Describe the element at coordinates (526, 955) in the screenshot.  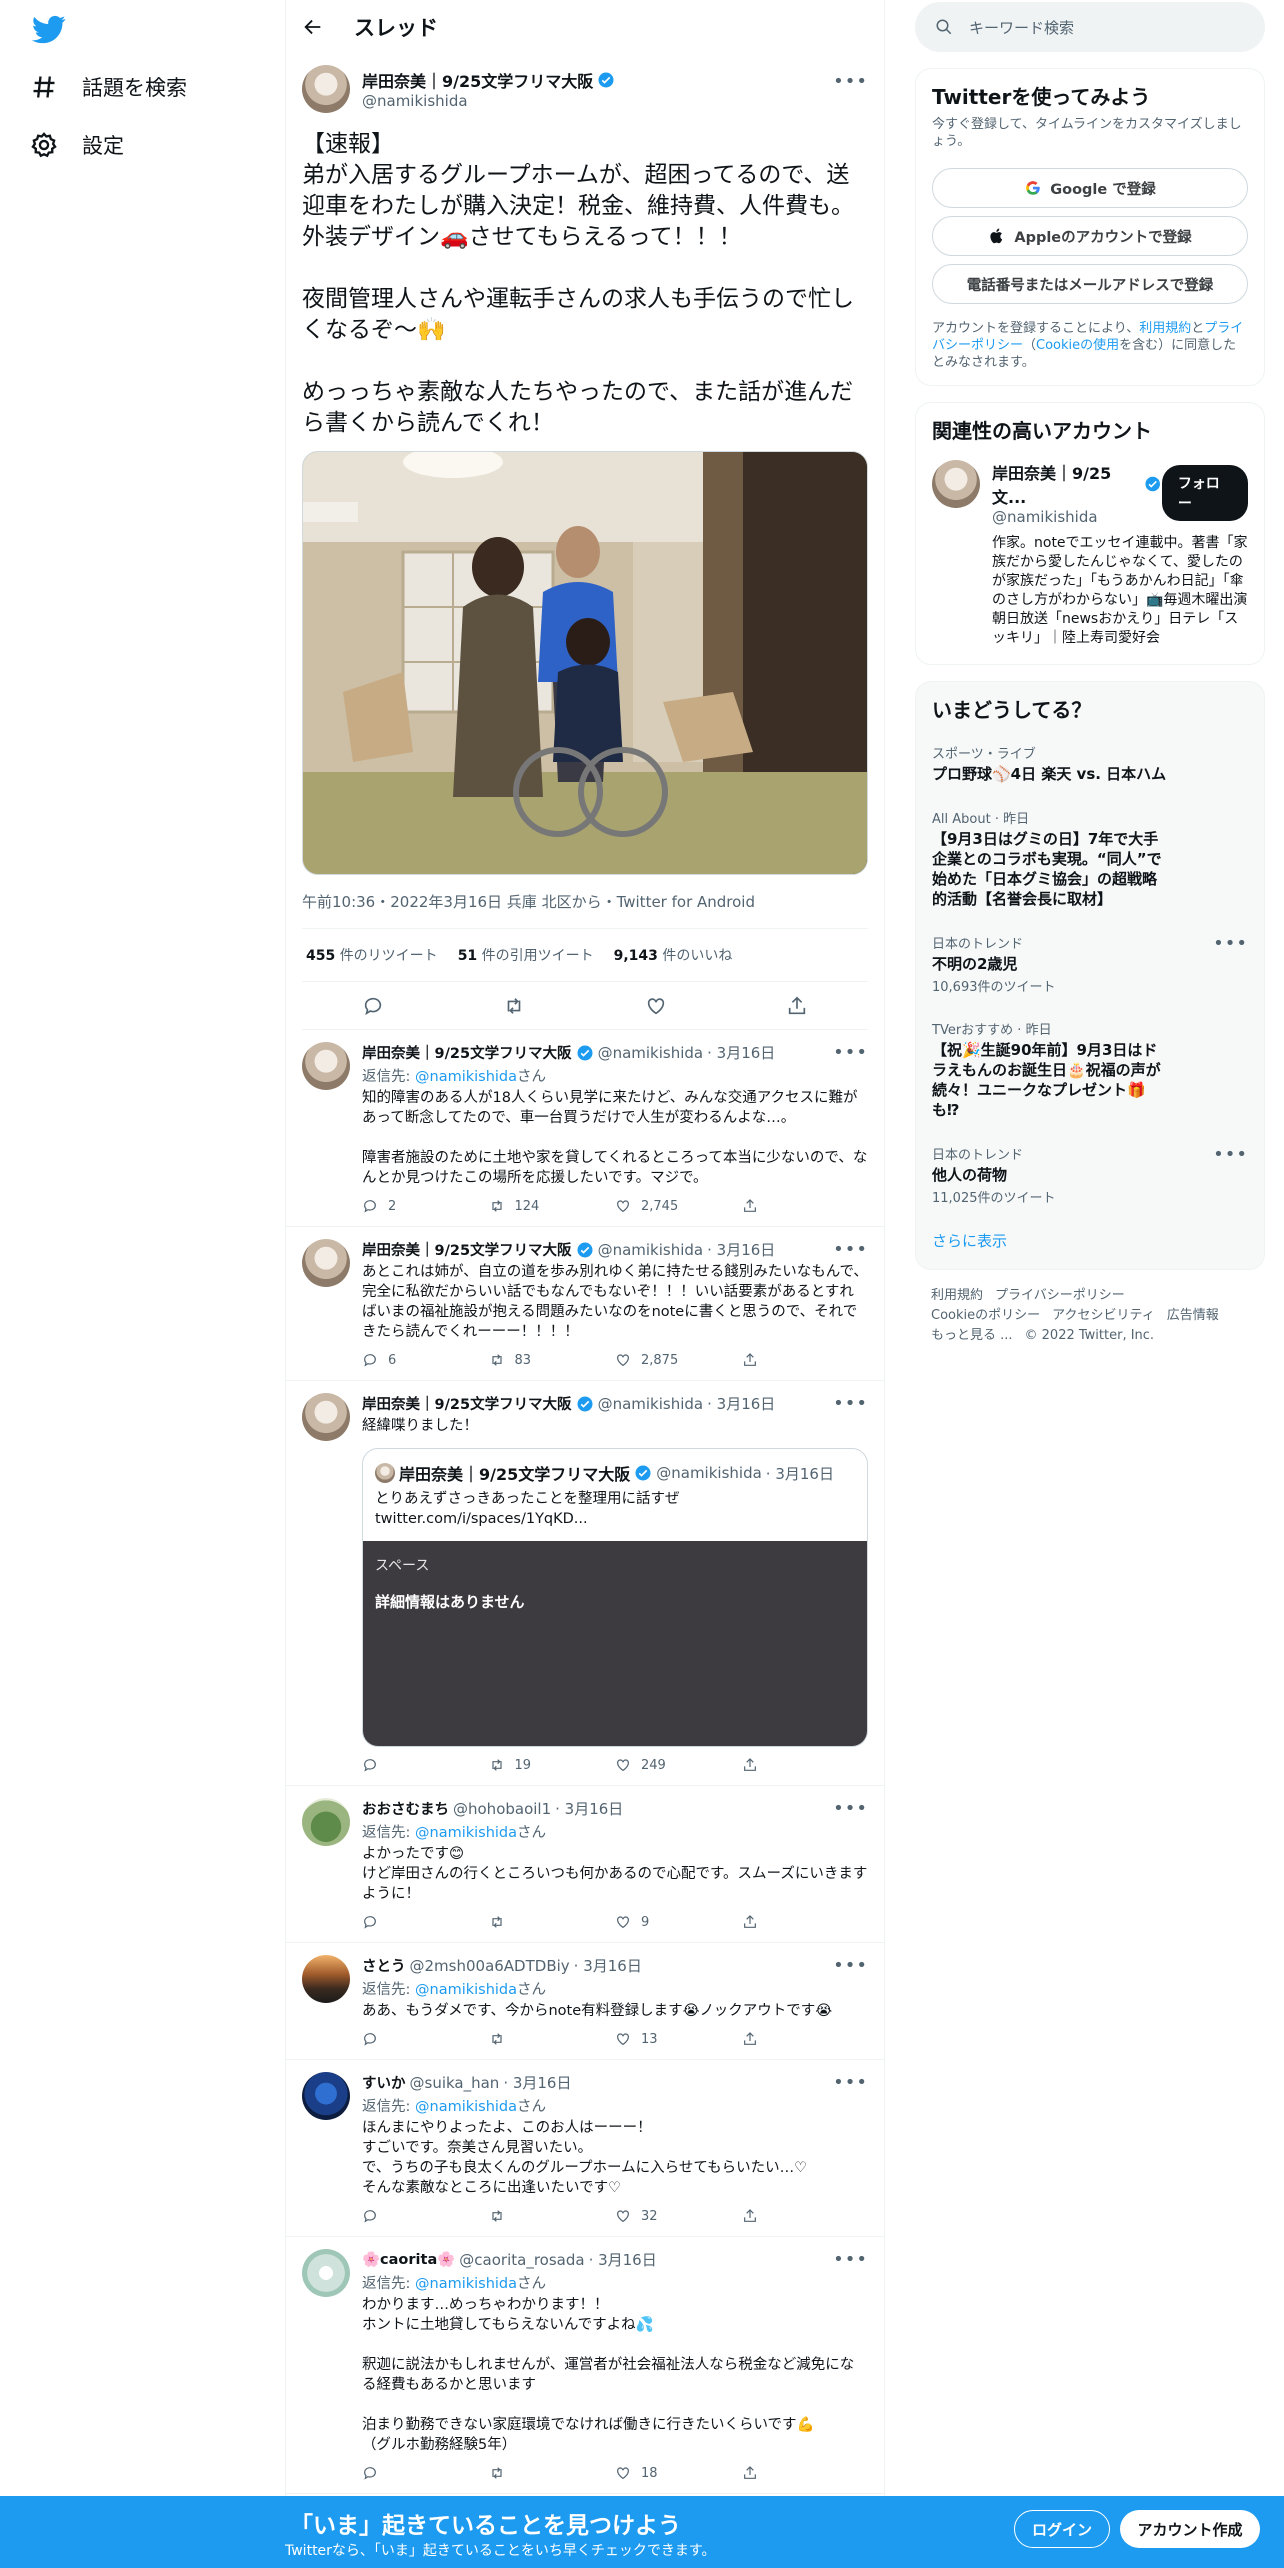
I see `quotes-stat: 51 件の引用ツイート` at that location.